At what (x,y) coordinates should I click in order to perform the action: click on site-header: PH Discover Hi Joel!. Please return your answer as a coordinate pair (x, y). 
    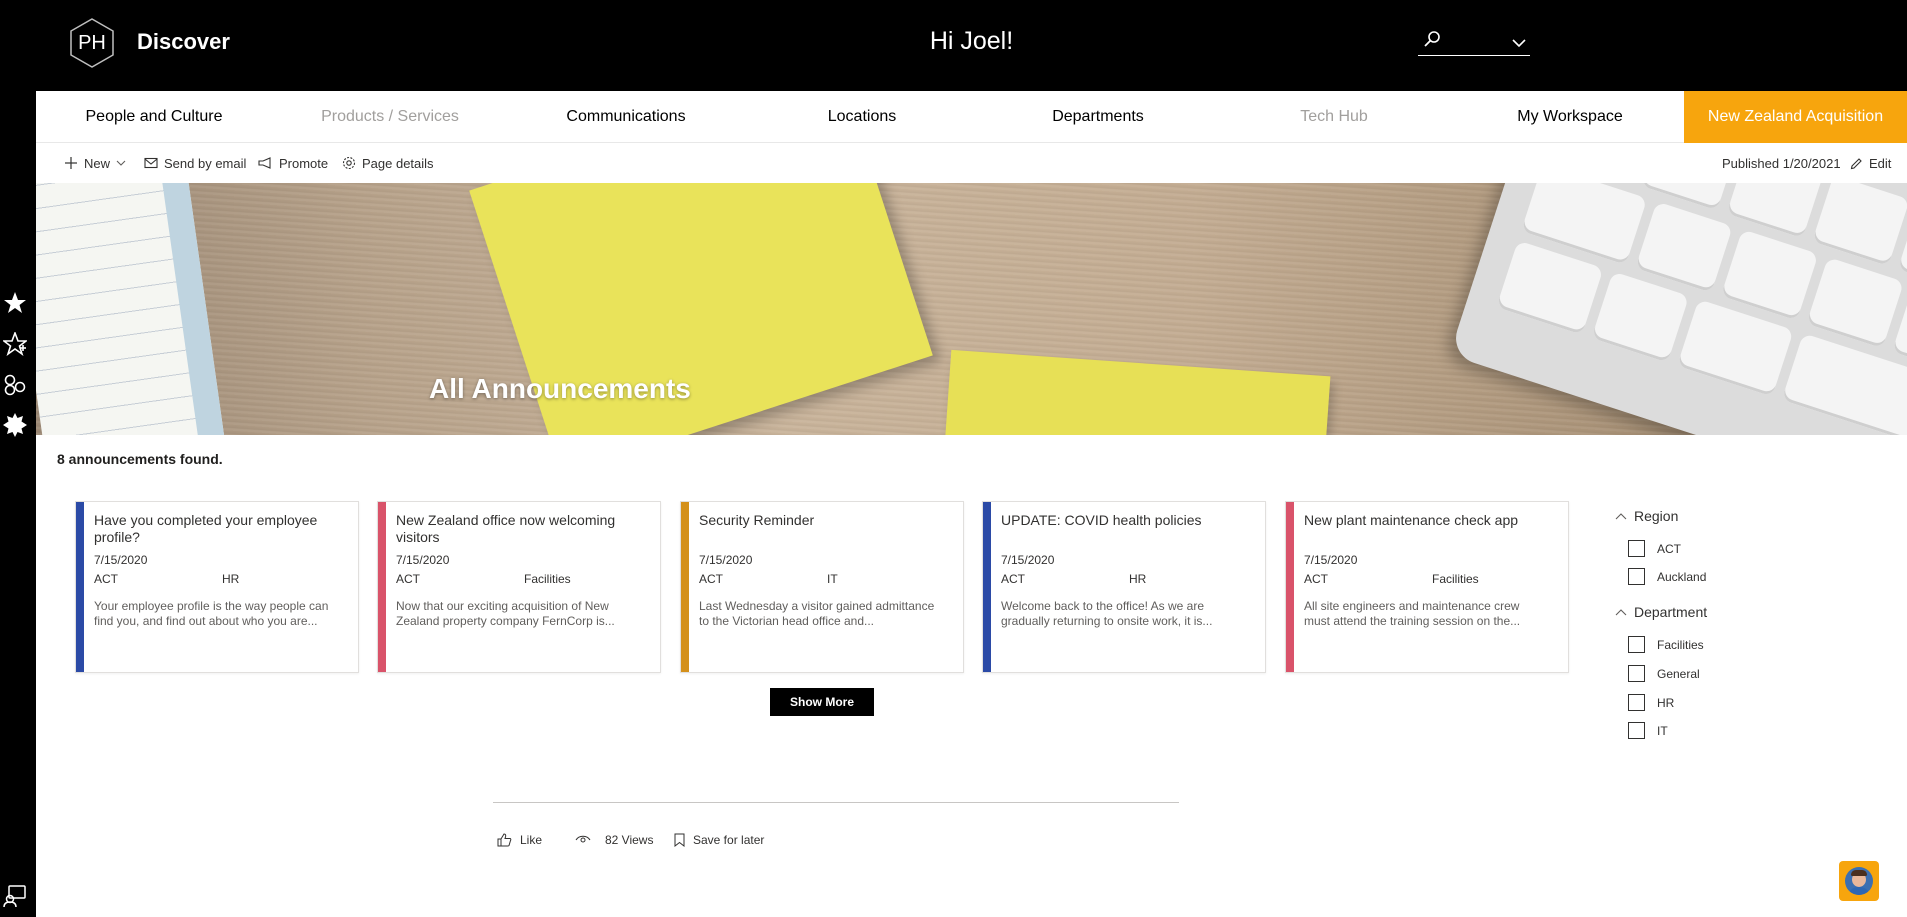
    Looking at the image, I should click on (953, 45).